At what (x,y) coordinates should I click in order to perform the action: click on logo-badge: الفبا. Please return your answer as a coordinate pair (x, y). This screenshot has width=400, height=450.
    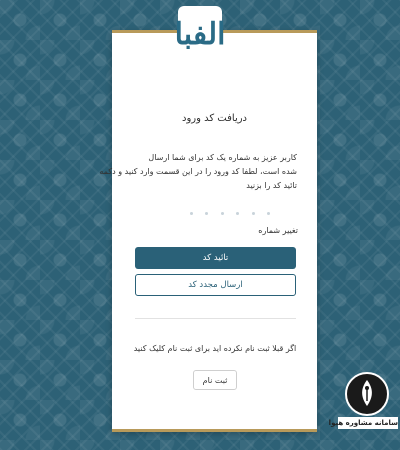
    Looking at the image, I should click on (201, 35).